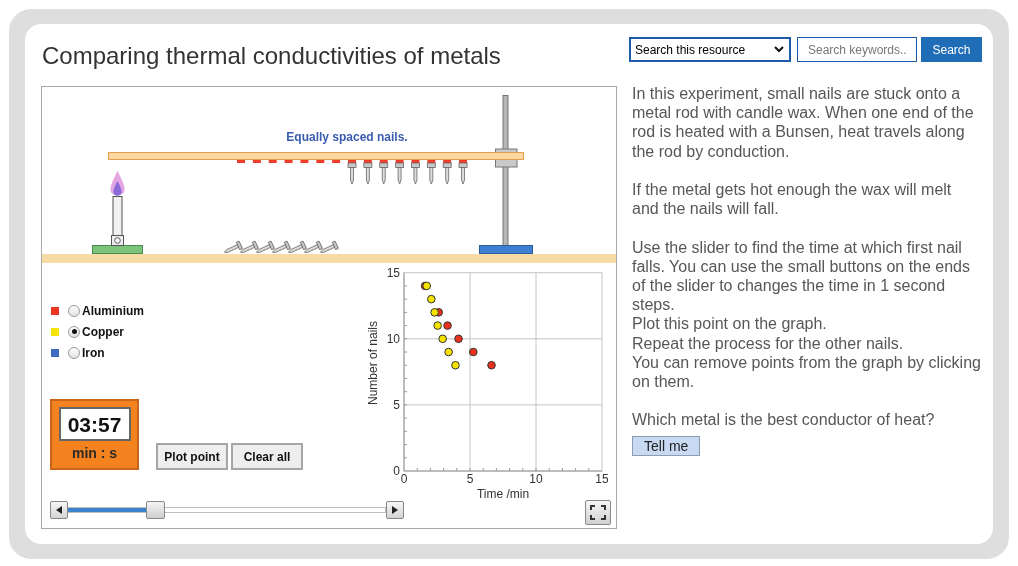 This screenshot has height=566, width=1018. I want to click on page-title: Comparing thermal conductivities of metals, so click(272, 56).